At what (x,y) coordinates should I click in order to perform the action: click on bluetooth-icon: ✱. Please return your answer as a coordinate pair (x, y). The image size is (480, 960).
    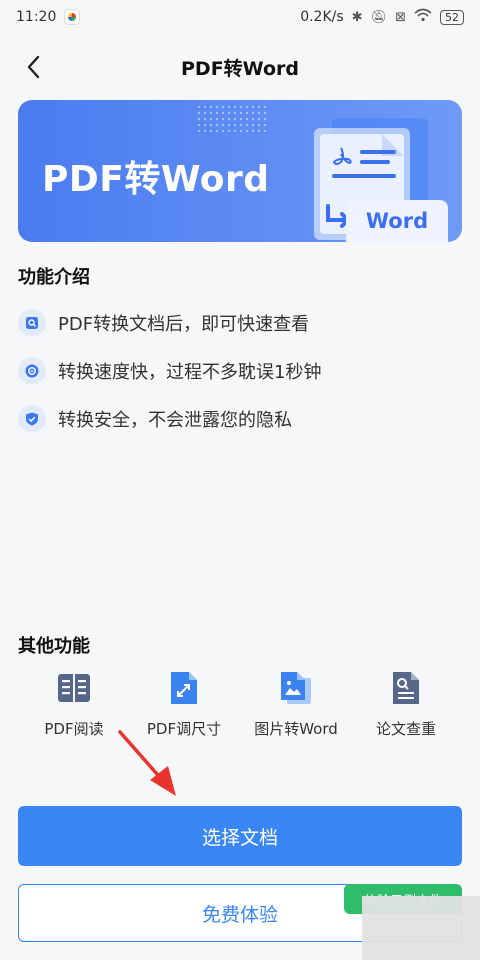
    Looking at the image, I should click on (357, 17).